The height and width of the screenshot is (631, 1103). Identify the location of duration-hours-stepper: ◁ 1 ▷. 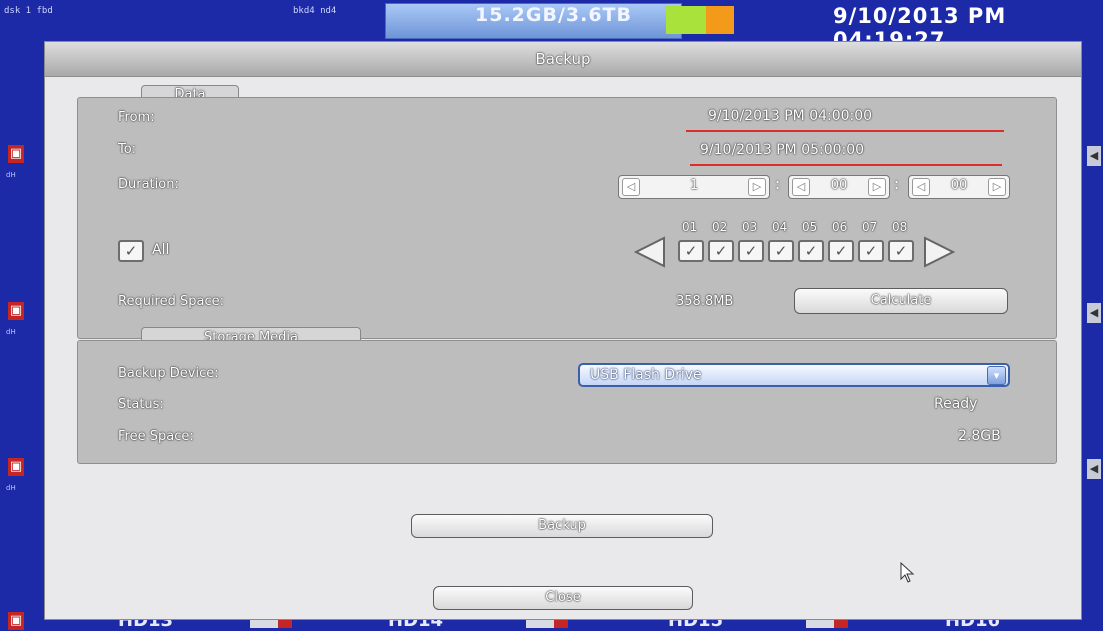
(694, 187).